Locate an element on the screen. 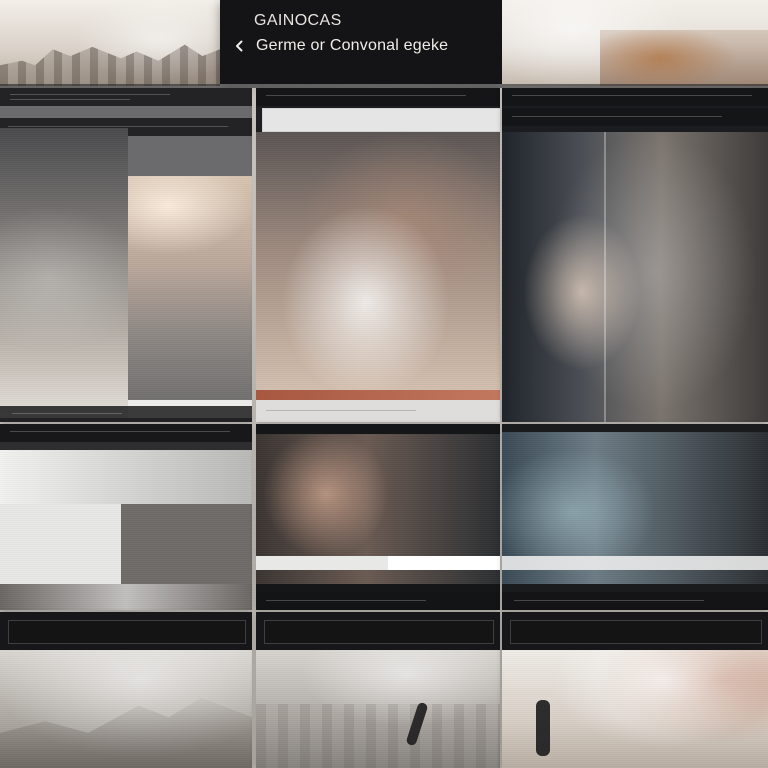 This screenshot has width=768, height=768. title-card: GAINOCAS Germe or Convonal egeke is located at coordinates (361, 42).